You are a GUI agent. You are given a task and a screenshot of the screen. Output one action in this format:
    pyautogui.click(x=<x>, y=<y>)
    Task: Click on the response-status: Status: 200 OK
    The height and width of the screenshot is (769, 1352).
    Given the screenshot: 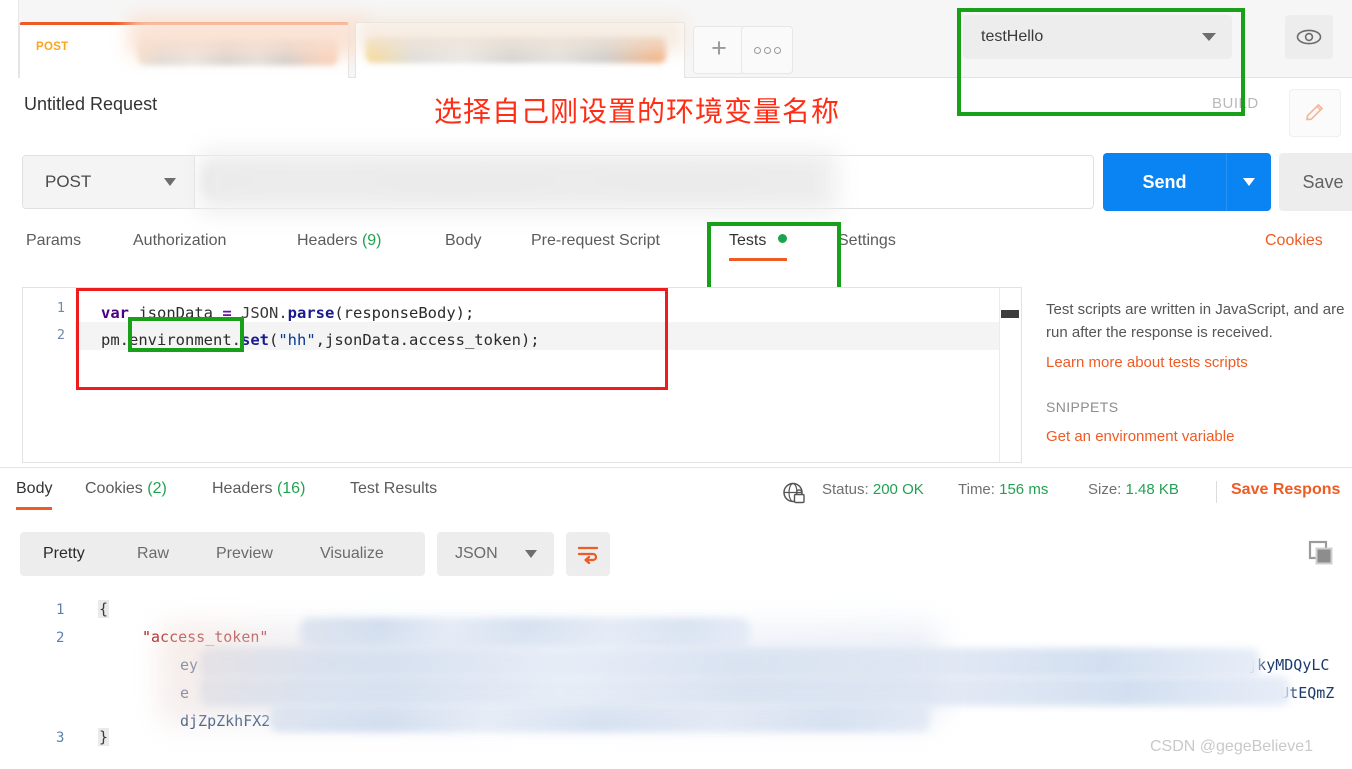 What is the action you would take?
    pyautogui.click(x=873, y=489)
    